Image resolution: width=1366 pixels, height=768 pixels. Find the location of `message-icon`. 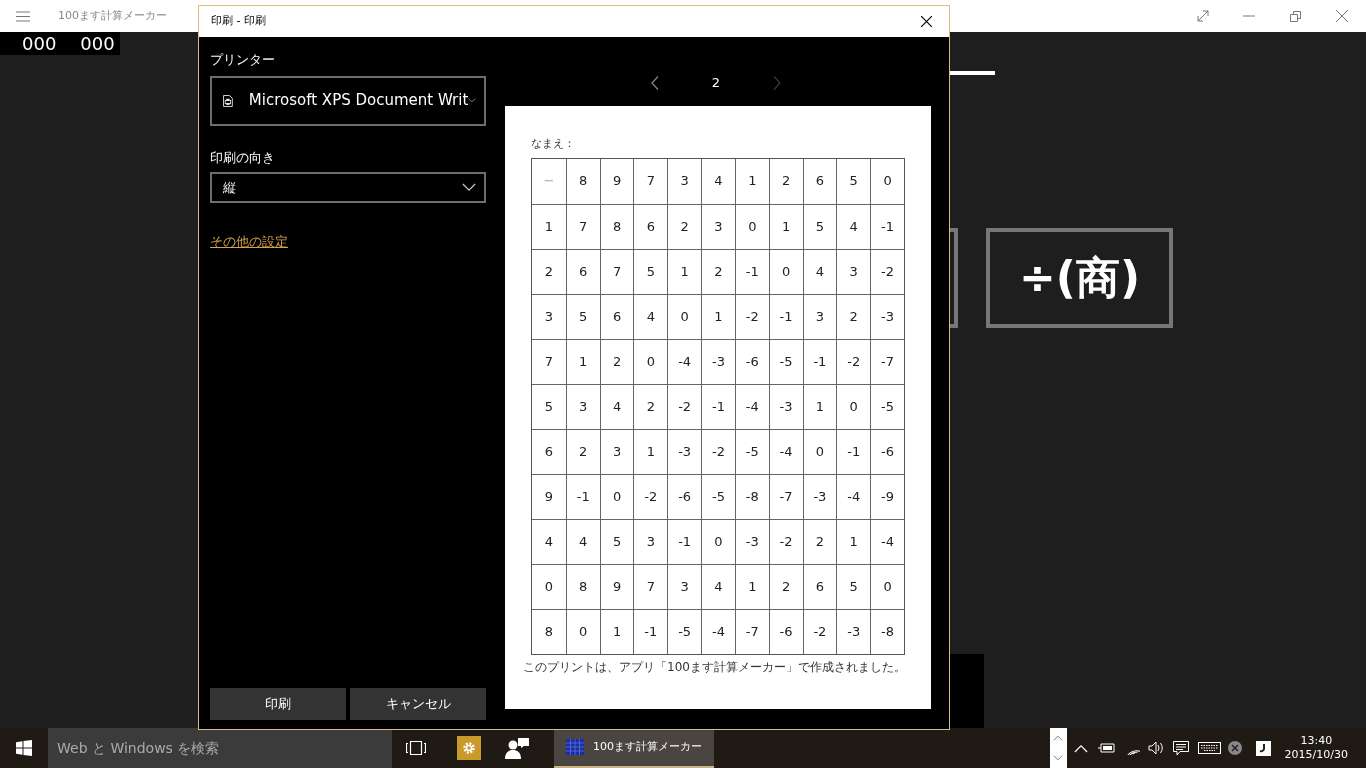

message-icon is located at coordinates (1180, 748).